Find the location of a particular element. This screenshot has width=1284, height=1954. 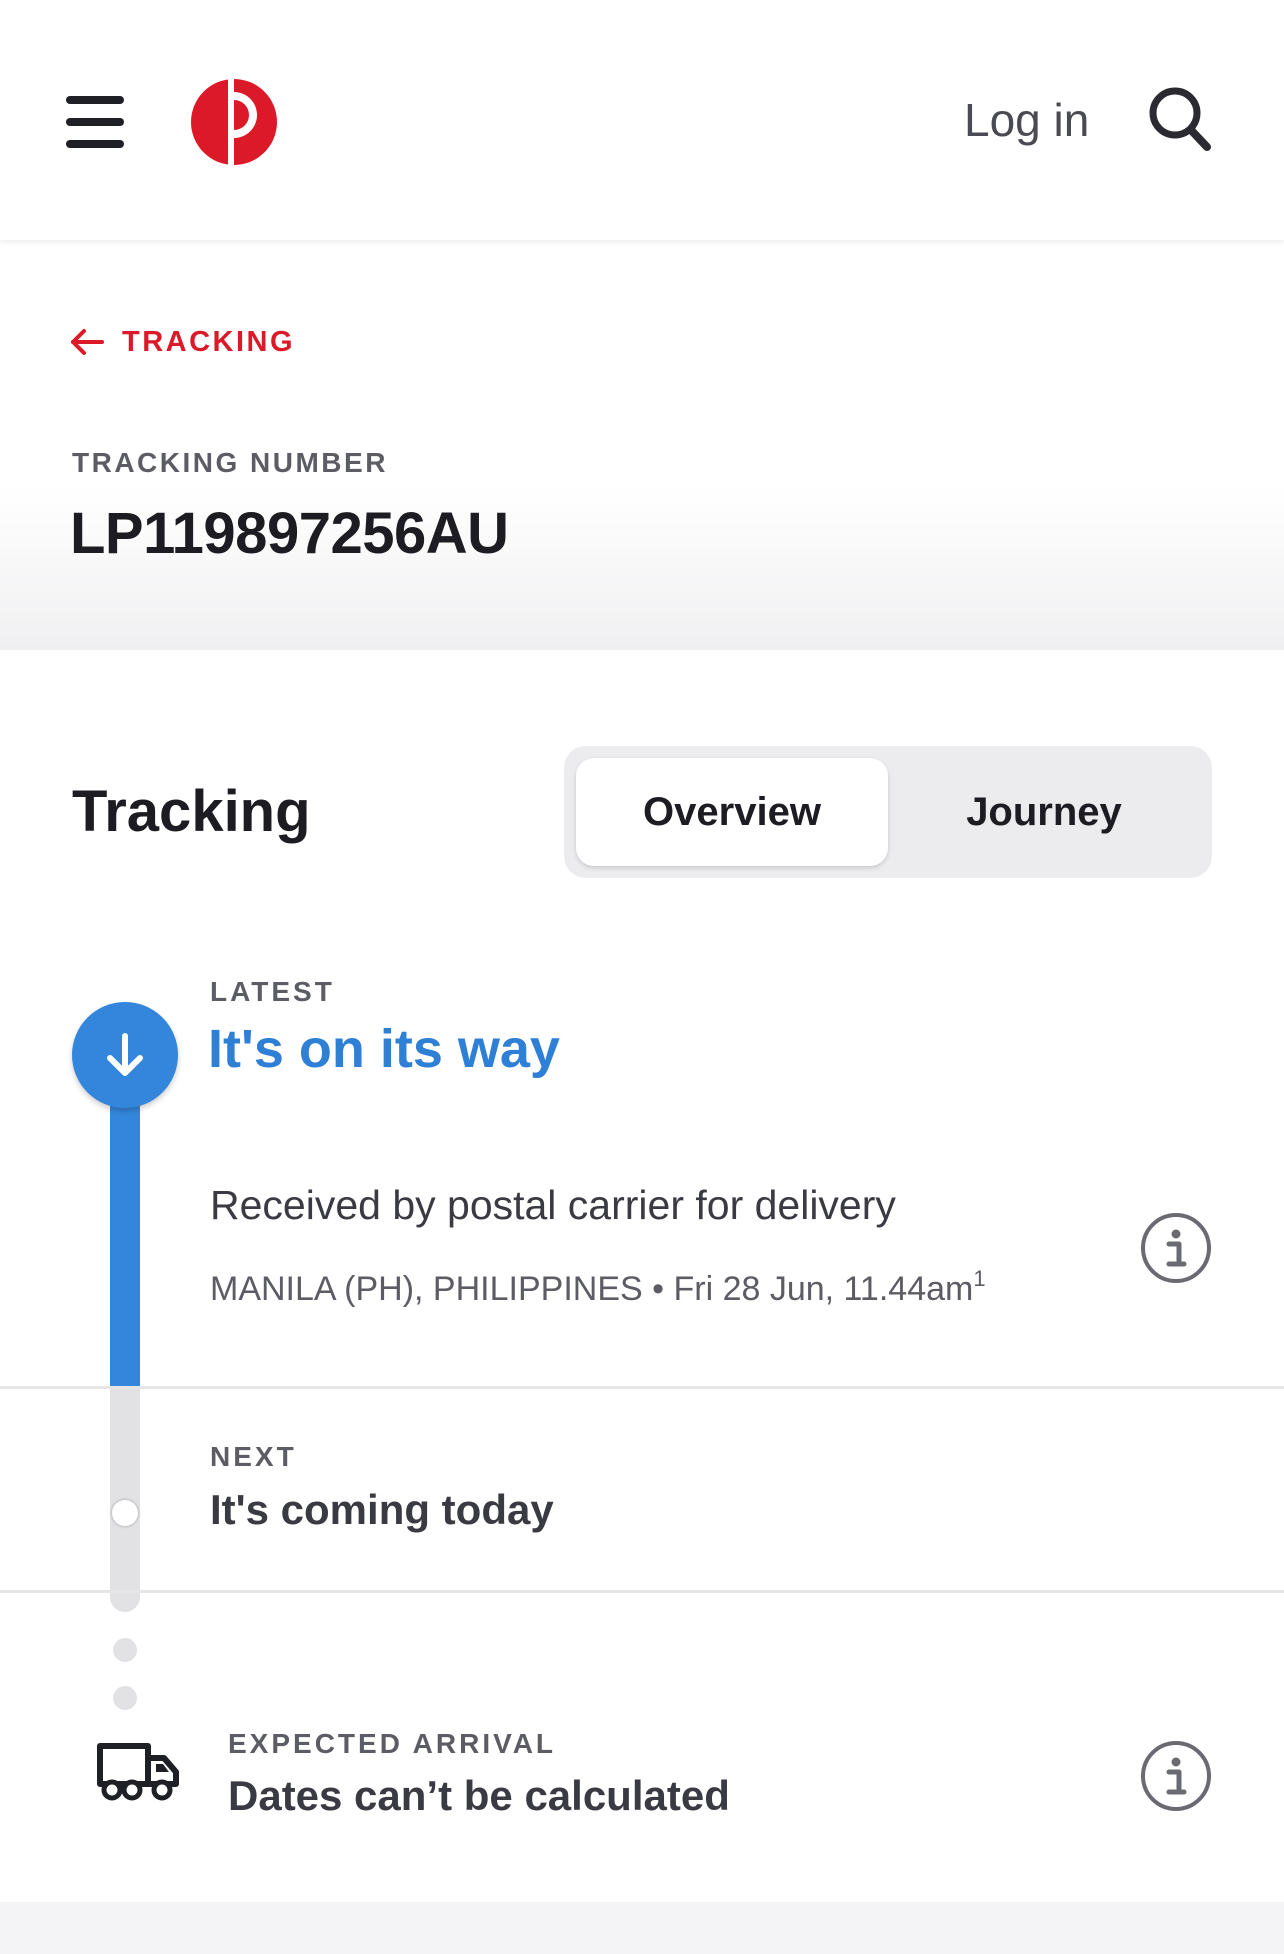

login-link: Log in is located at coordinates (1026, 120).